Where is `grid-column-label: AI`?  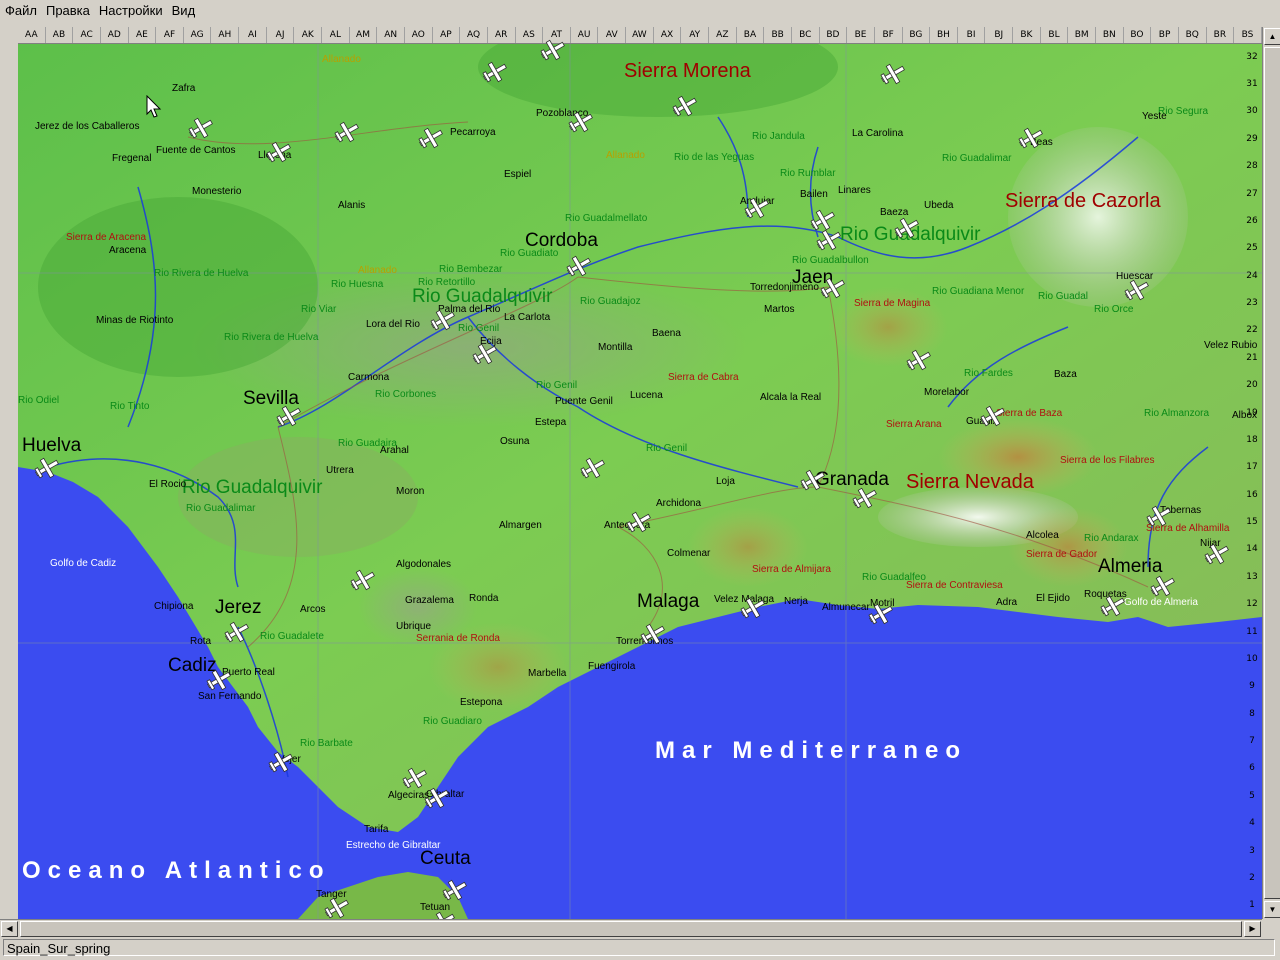
grid-column-label: AI is located at coordinates (253, 35).